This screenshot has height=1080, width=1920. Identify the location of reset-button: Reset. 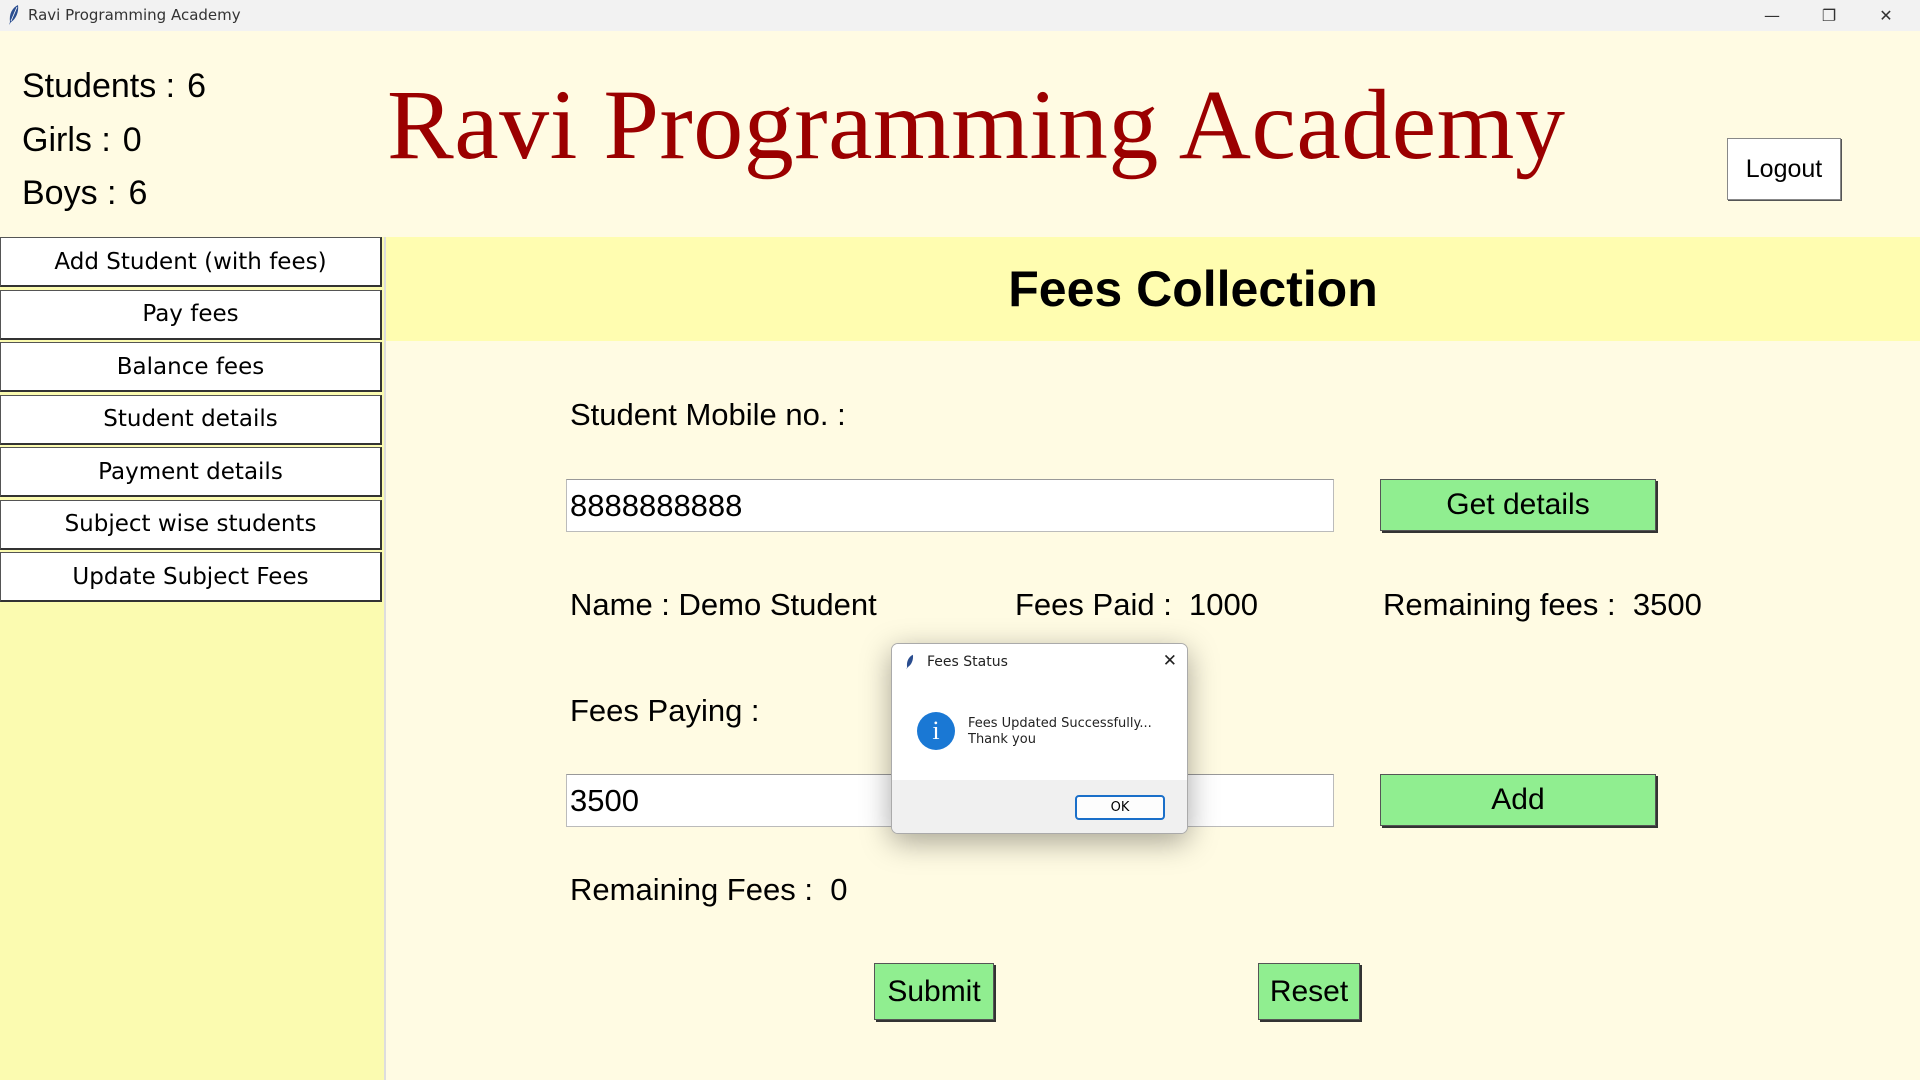
(1309, 991).